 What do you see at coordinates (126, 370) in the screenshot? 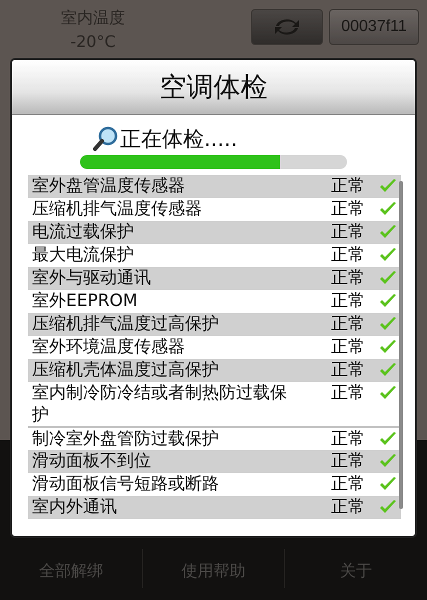
I see `check-item-name: 压缩机壳体温度过高保护` at bounding box center [126, 370].